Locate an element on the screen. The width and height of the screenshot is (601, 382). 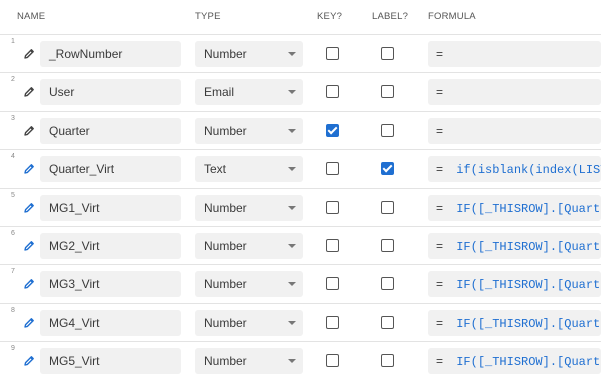
row-number: 6 is located at coordinates (13, 233).